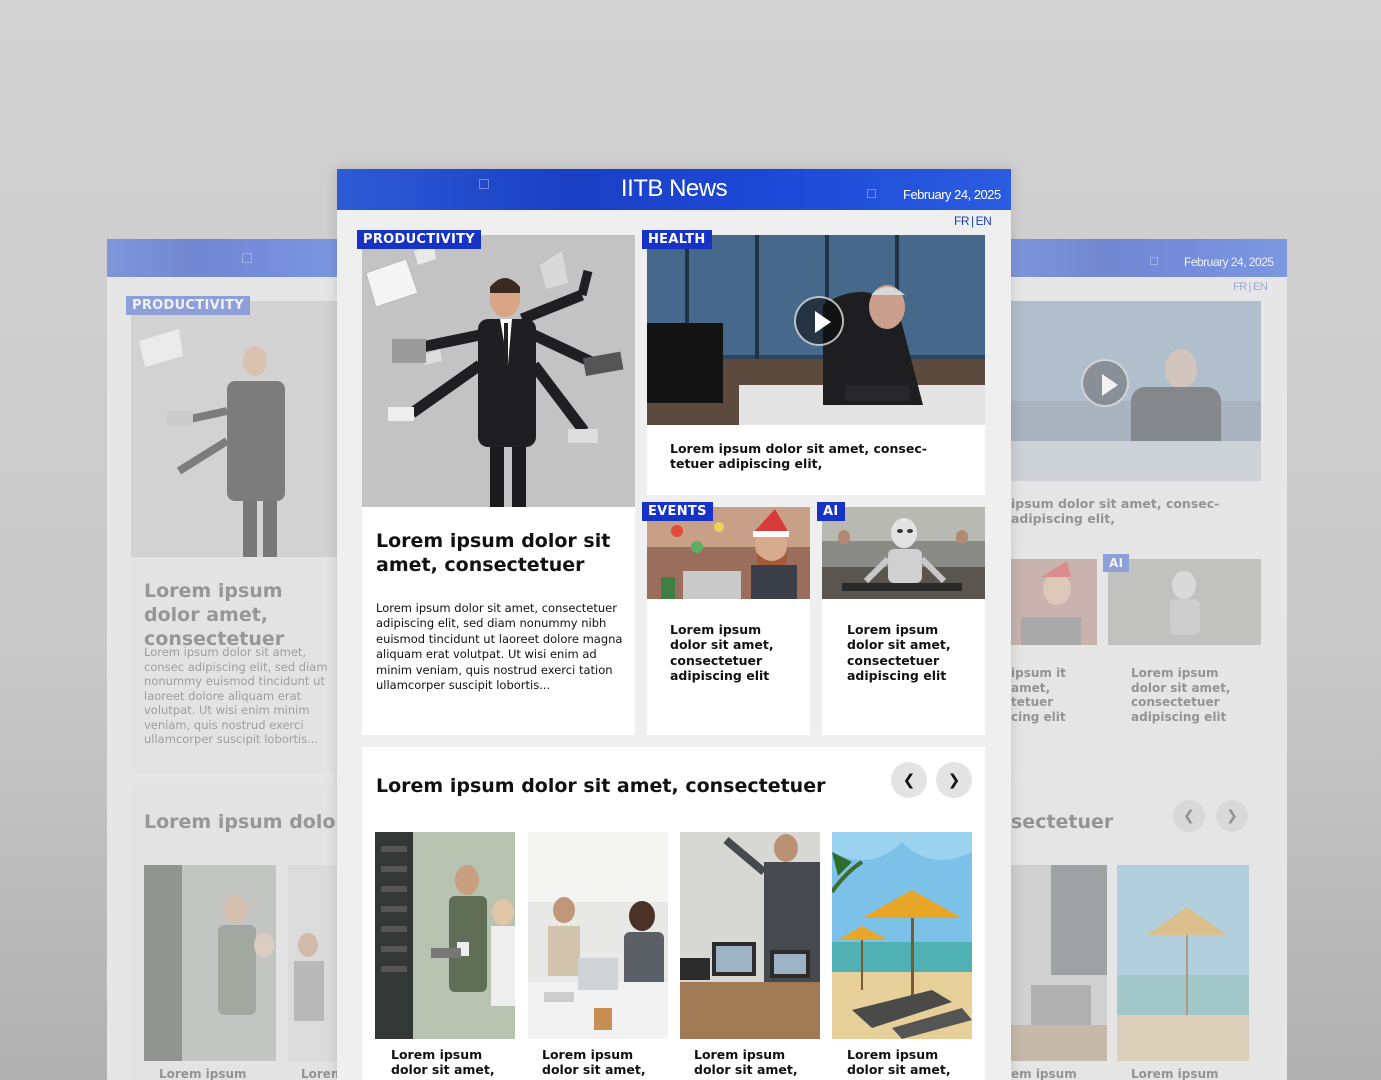 The width and height of the screenshot is (1381, 1080). Describe the element at coordinates (493, 553) in the screenshot. I see `feature-headline: Lorem ipsum dolor sit amet, consectetuer` at that location.